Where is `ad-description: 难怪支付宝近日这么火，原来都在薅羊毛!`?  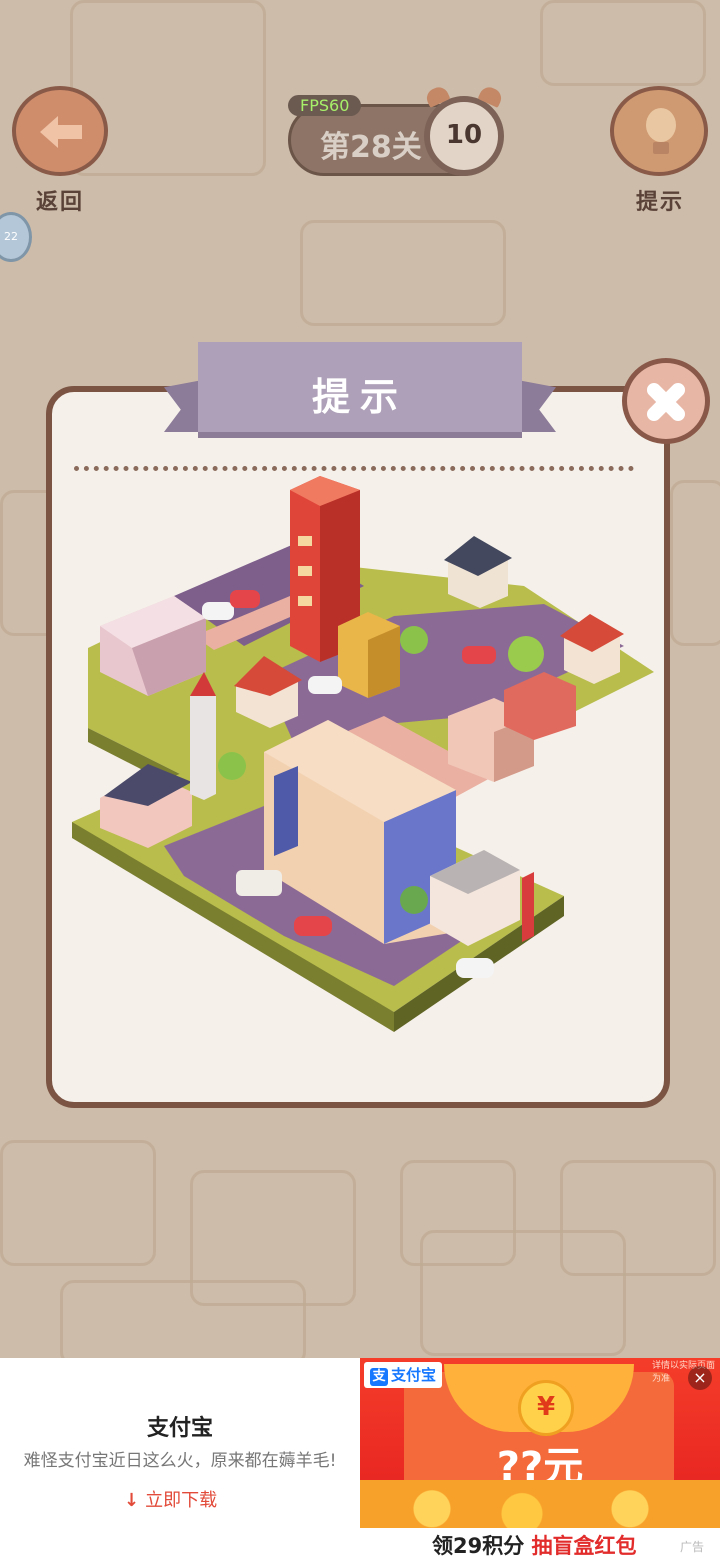 ad-description: 难怪支付宝近日这么火，原来都在薅羊毛! is located at coordinates (180, 1458).